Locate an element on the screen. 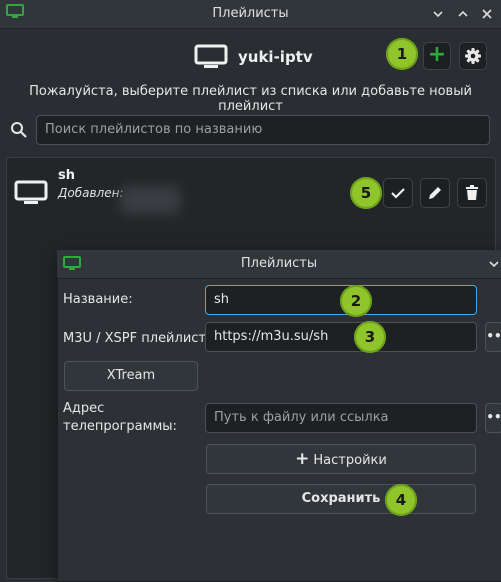 The image size is (501, 582). callout-badge-2: 2 is located at coordinates (356, 301).